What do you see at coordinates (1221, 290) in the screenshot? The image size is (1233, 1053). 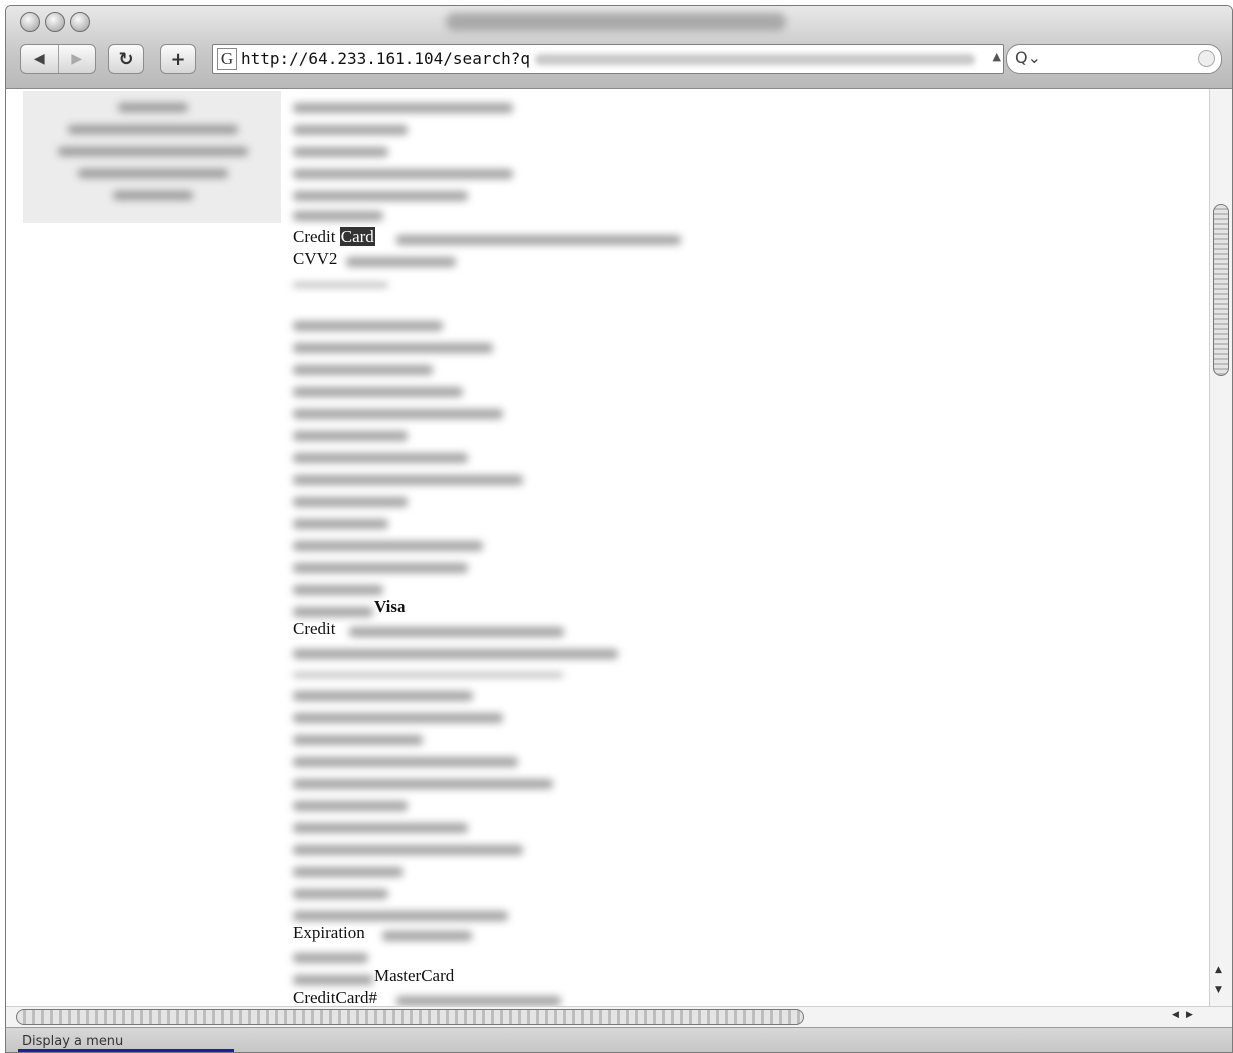 I see `vertical-scroll-thumb` at bounding box center [1221, 290].